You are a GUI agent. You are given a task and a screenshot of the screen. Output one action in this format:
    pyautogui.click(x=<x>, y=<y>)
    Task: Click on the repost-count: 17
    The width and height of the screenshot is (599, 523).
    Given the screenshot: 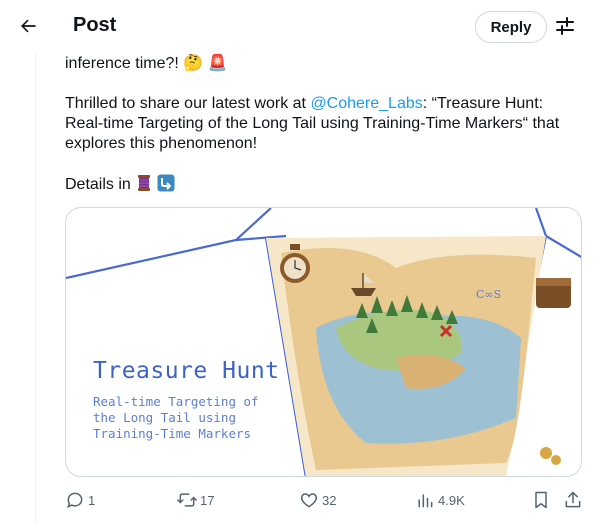 What is the action you would take?
    pyautogui.click(x=207, y=500)
    